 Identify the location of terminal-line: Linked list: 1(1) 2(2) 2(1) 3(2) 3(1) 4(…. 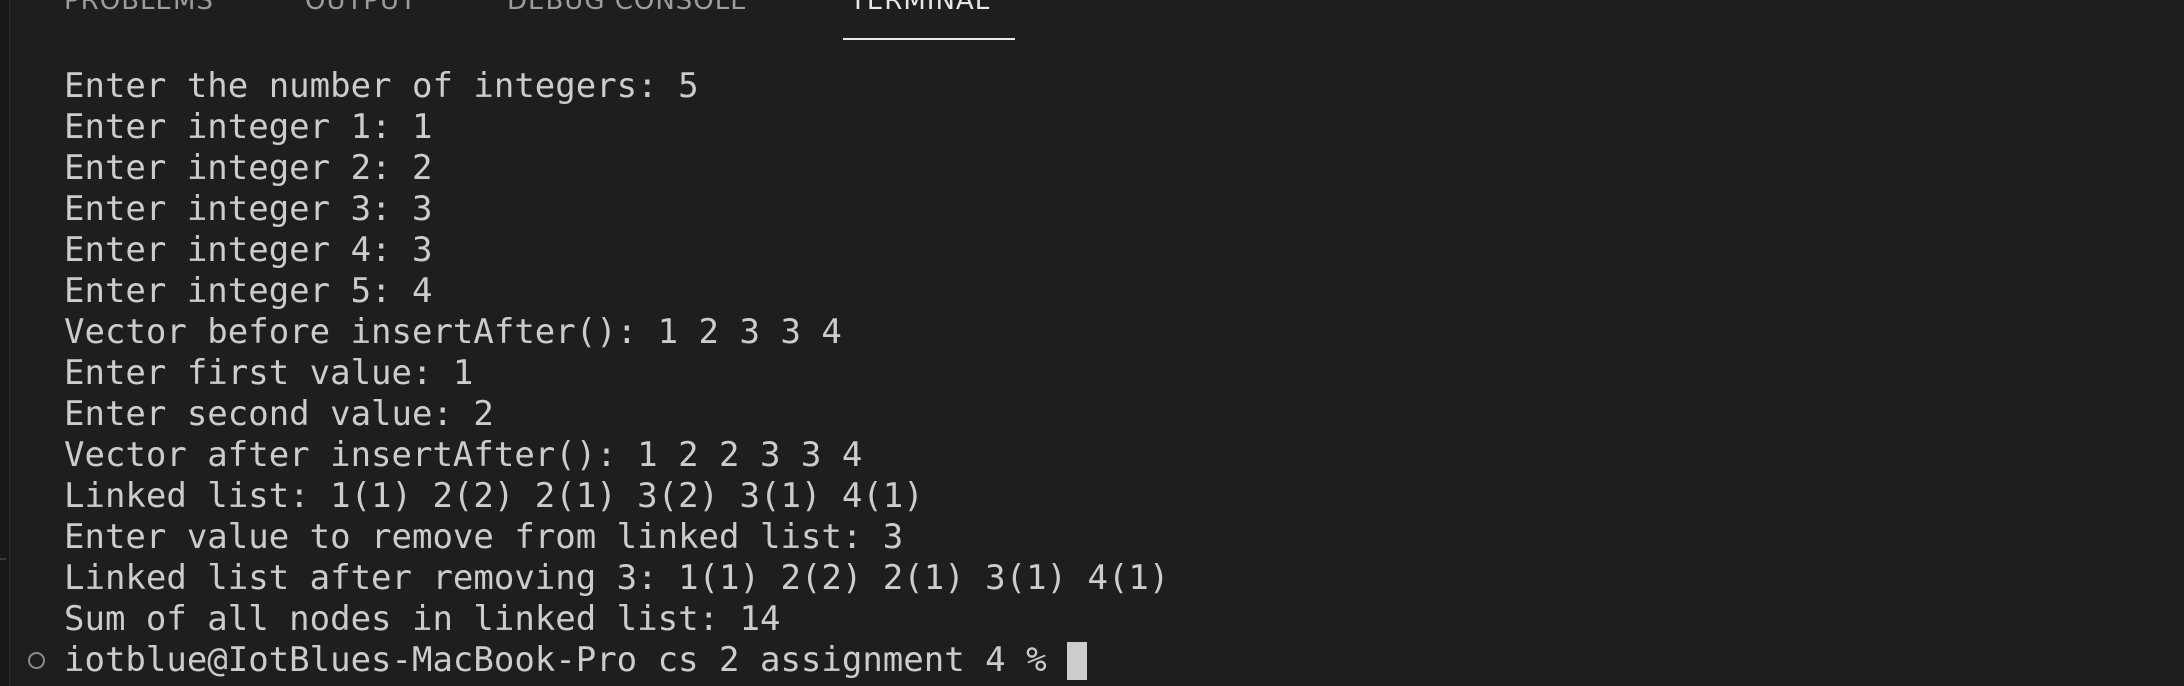
(494, 496).